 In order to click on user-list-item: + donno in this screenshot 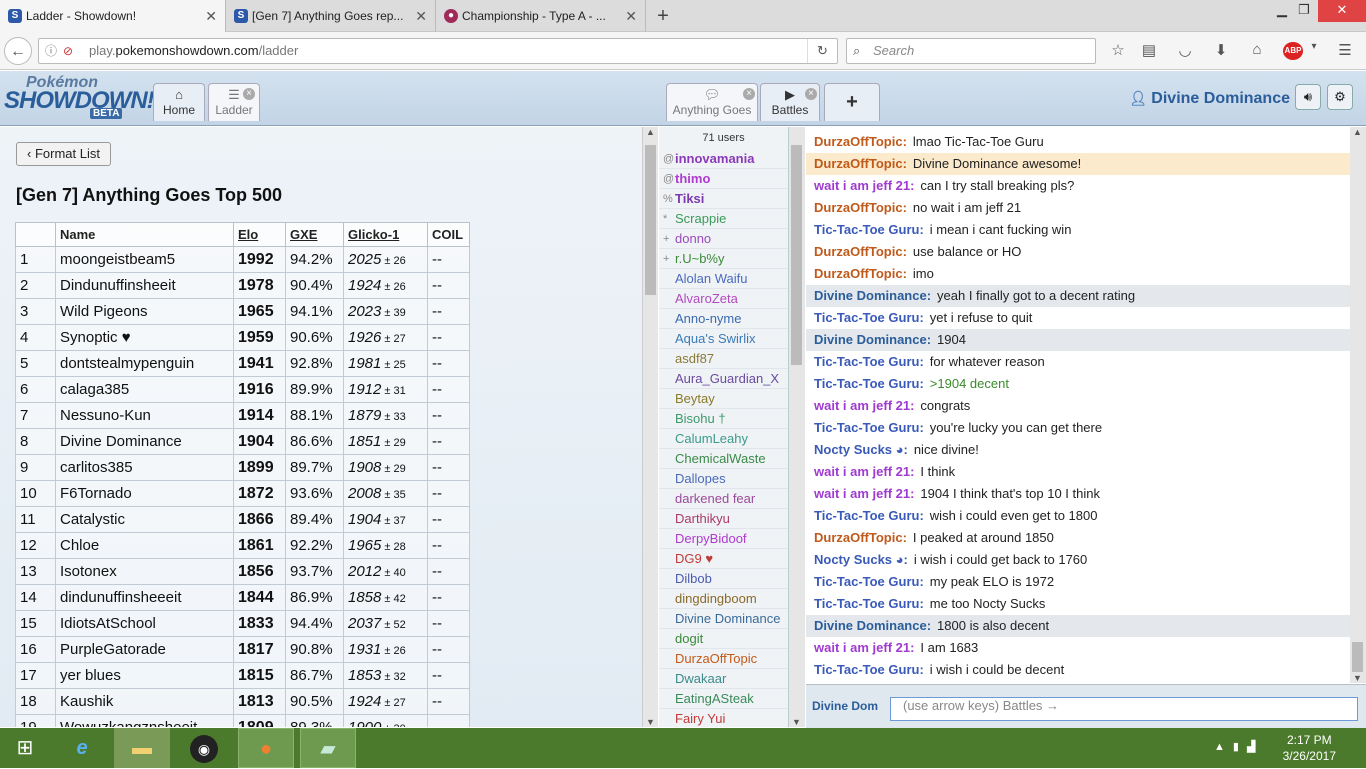, I will do `click(723, 239)`.